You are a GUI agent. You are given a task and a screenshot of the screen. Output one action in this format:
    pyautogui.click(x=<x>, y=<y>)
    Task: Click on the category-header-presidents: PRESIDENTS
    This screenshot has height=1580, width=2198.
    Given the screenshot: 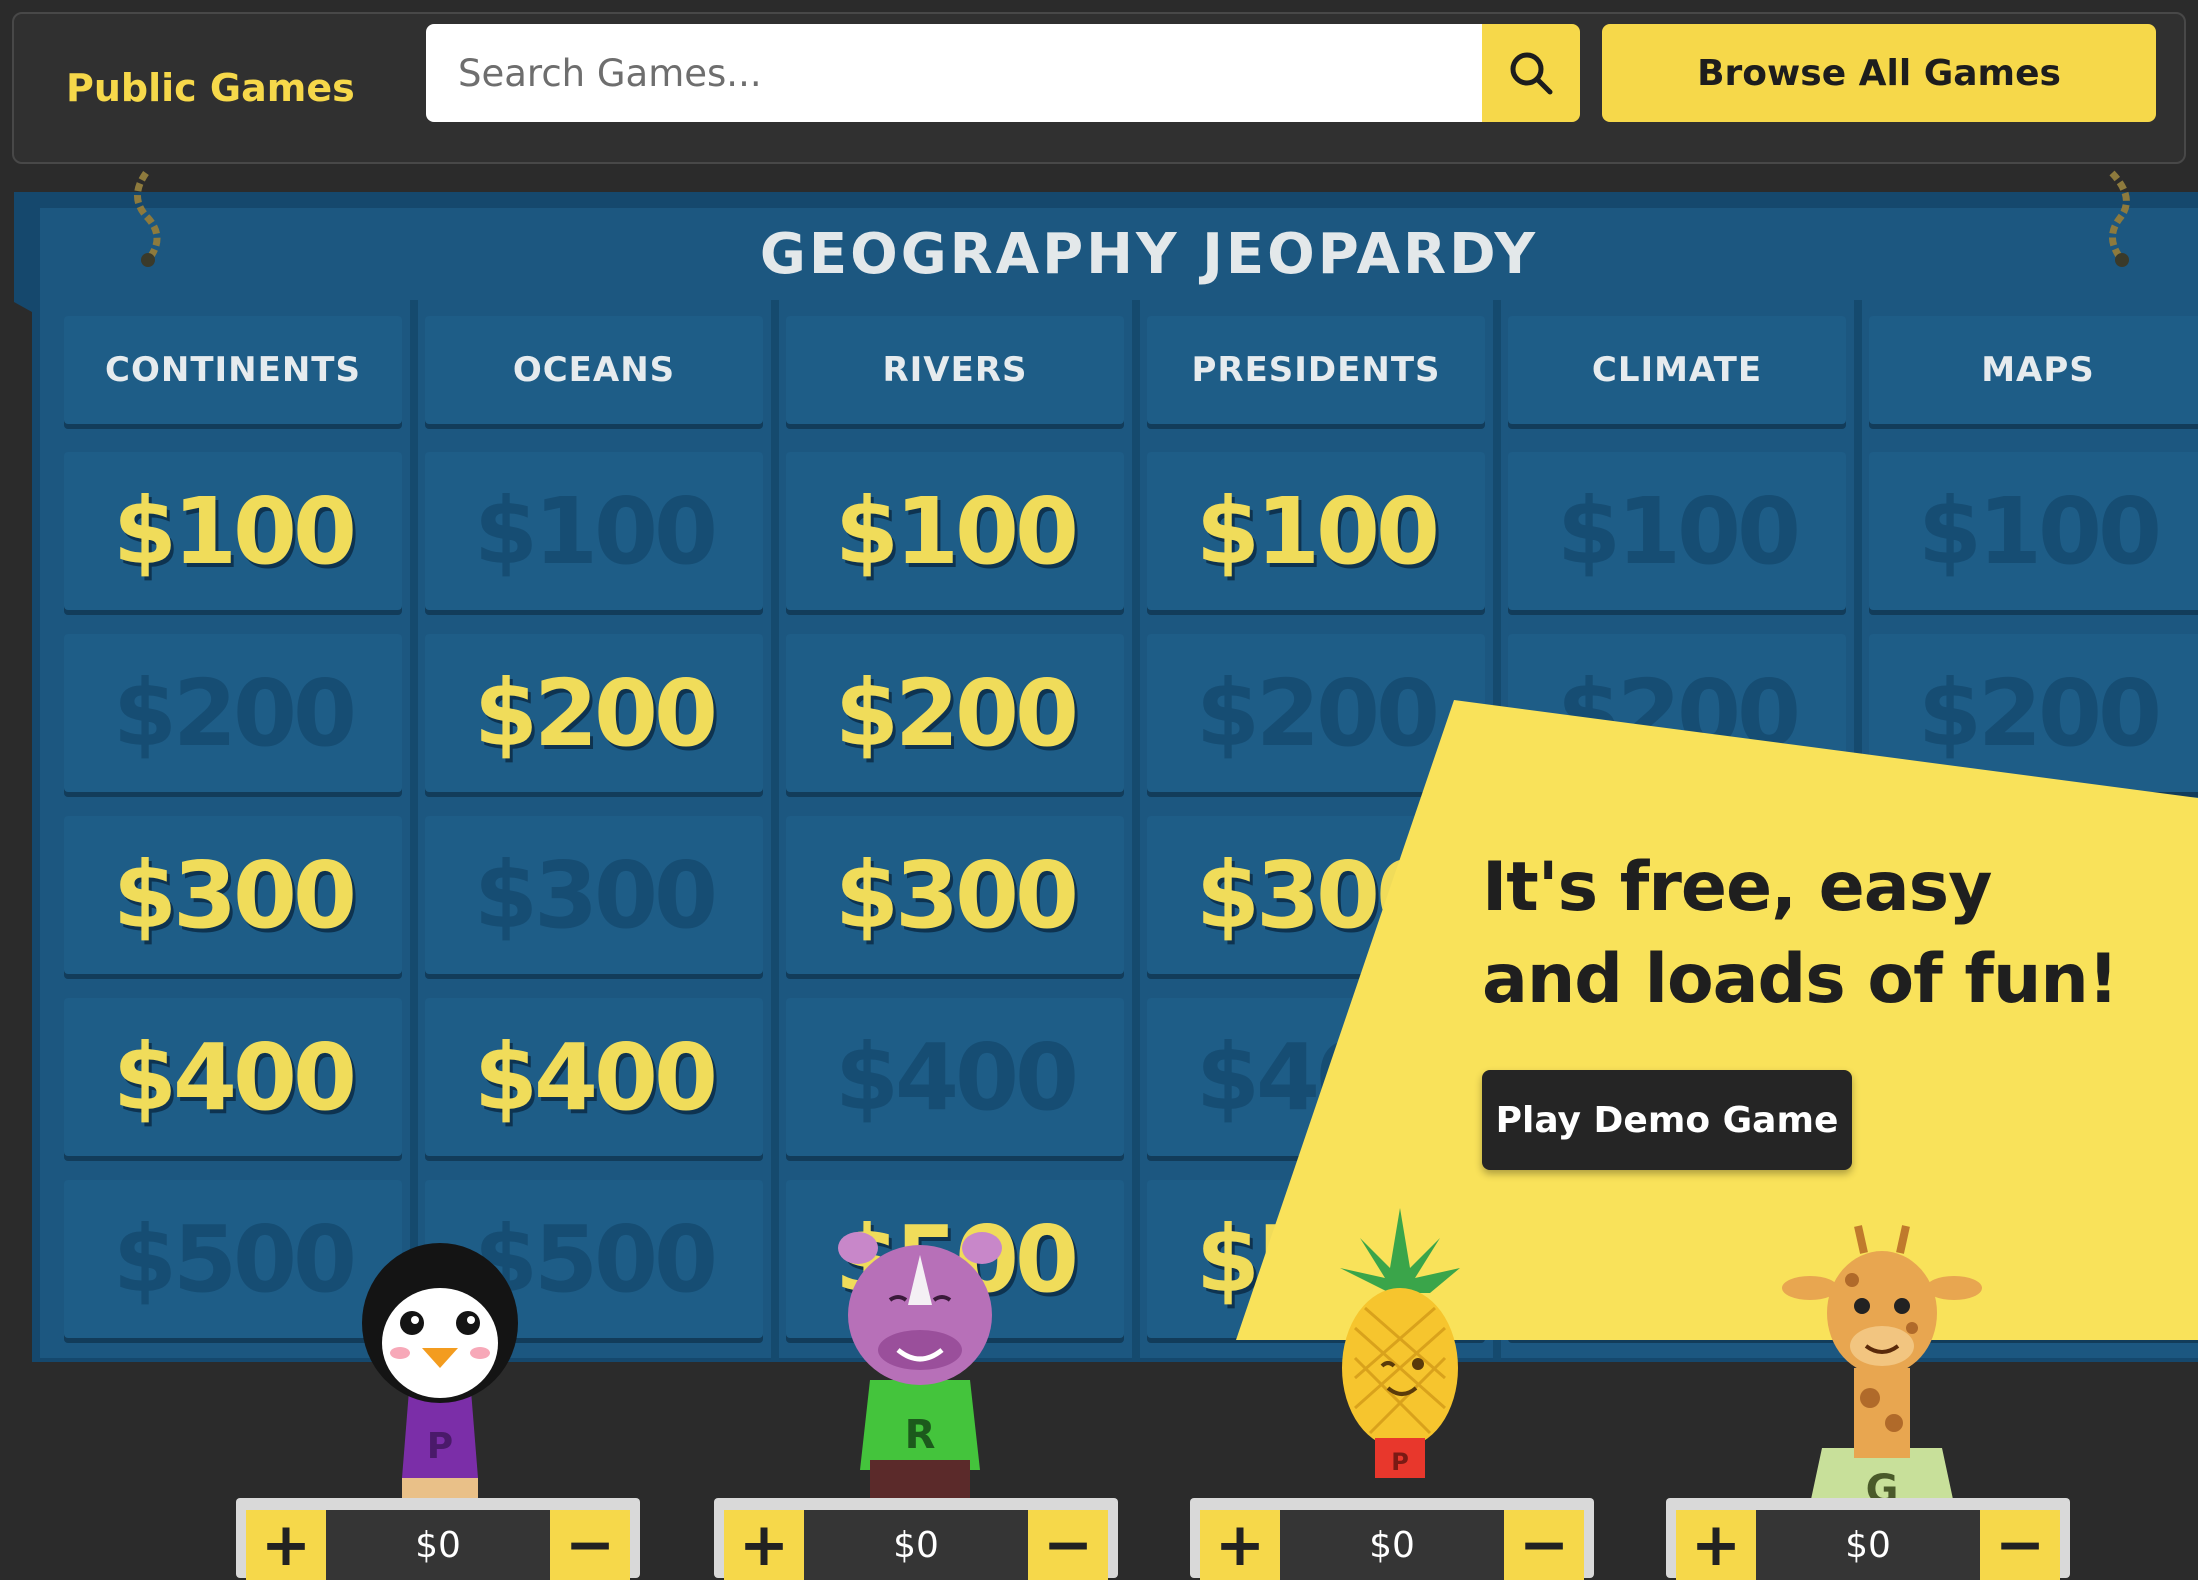 What is the action you would take?
    pyautogui.click(x=1316, y=370)
    